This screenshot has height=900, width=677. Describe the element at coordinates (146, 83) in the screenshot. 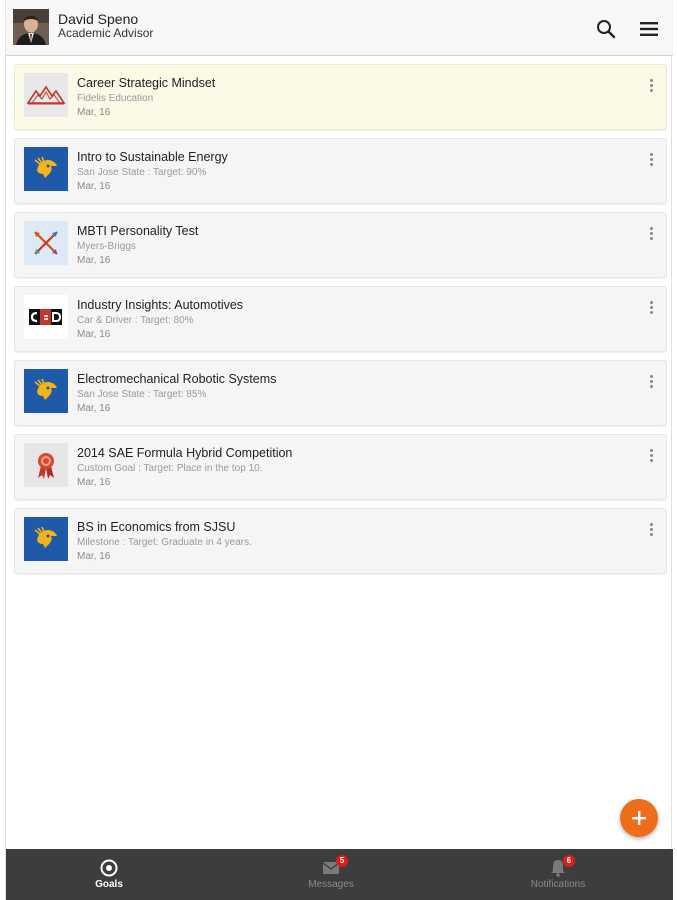

I see `goal-title: Career Strategic Mindset` at that location.